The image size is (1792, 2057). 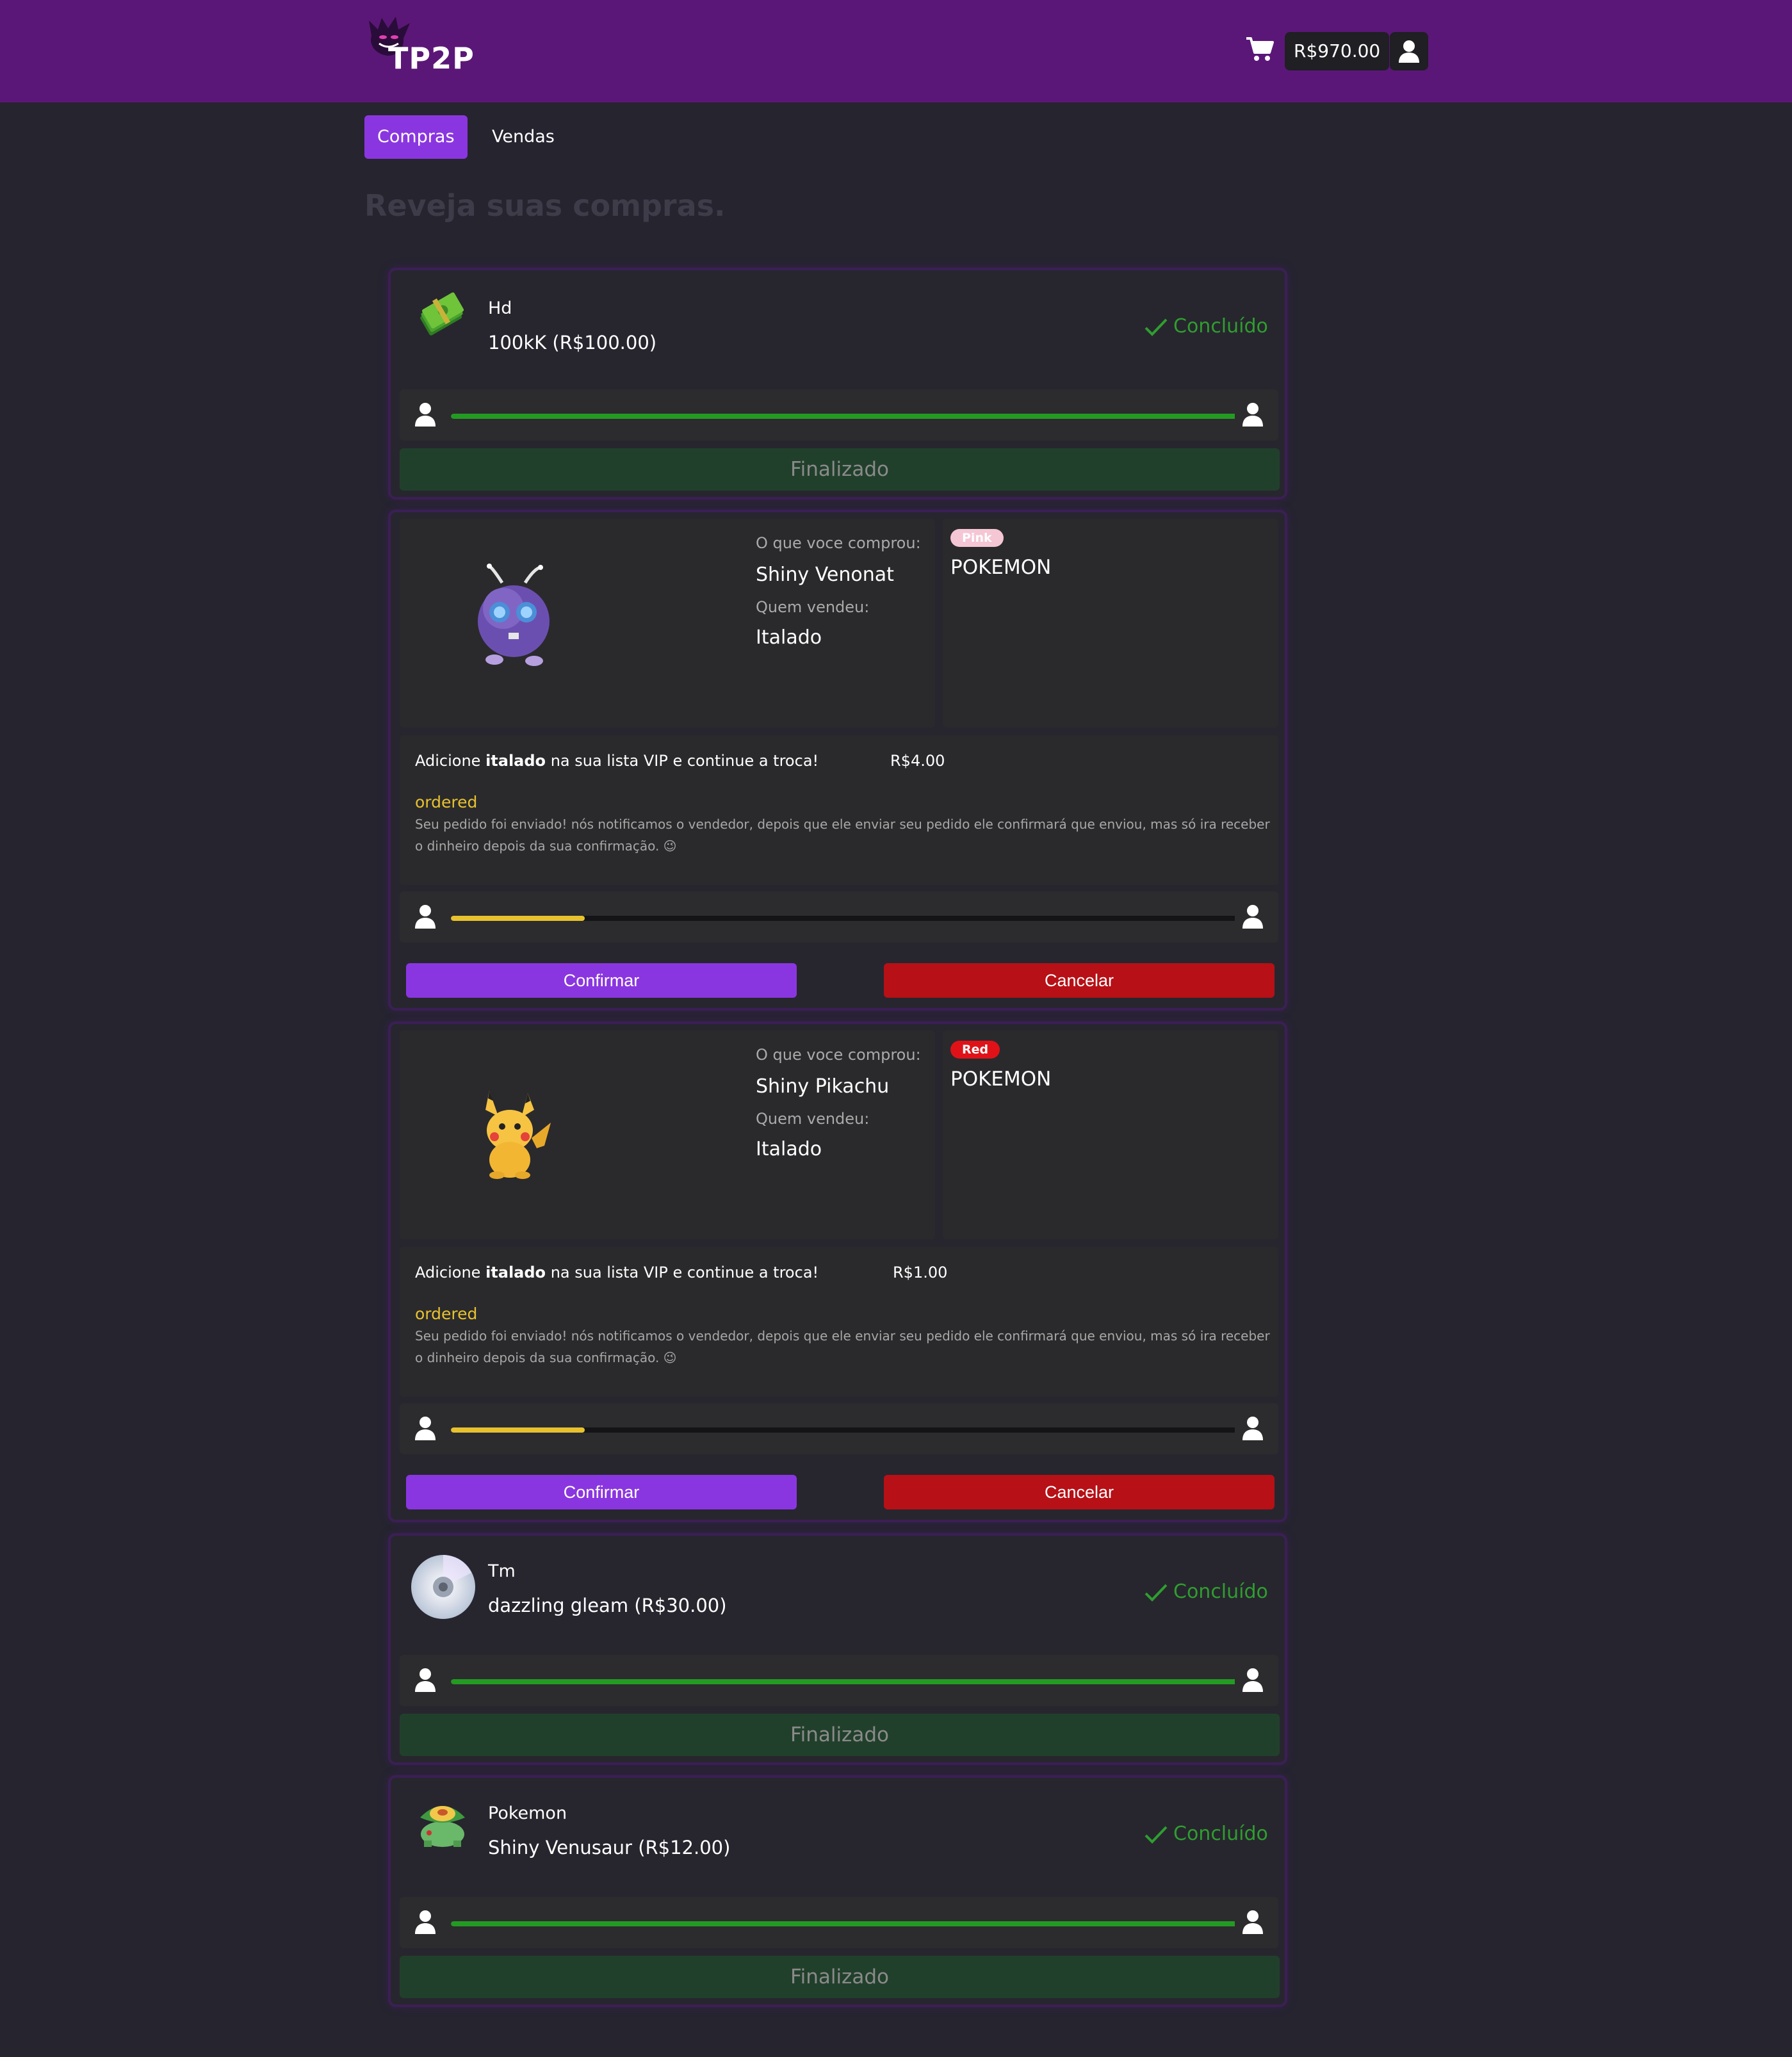 What do you see at coordinates (442, 1826) in the screenshot?
I see `venusaur-sprite` at bounding box center [442, 1826].